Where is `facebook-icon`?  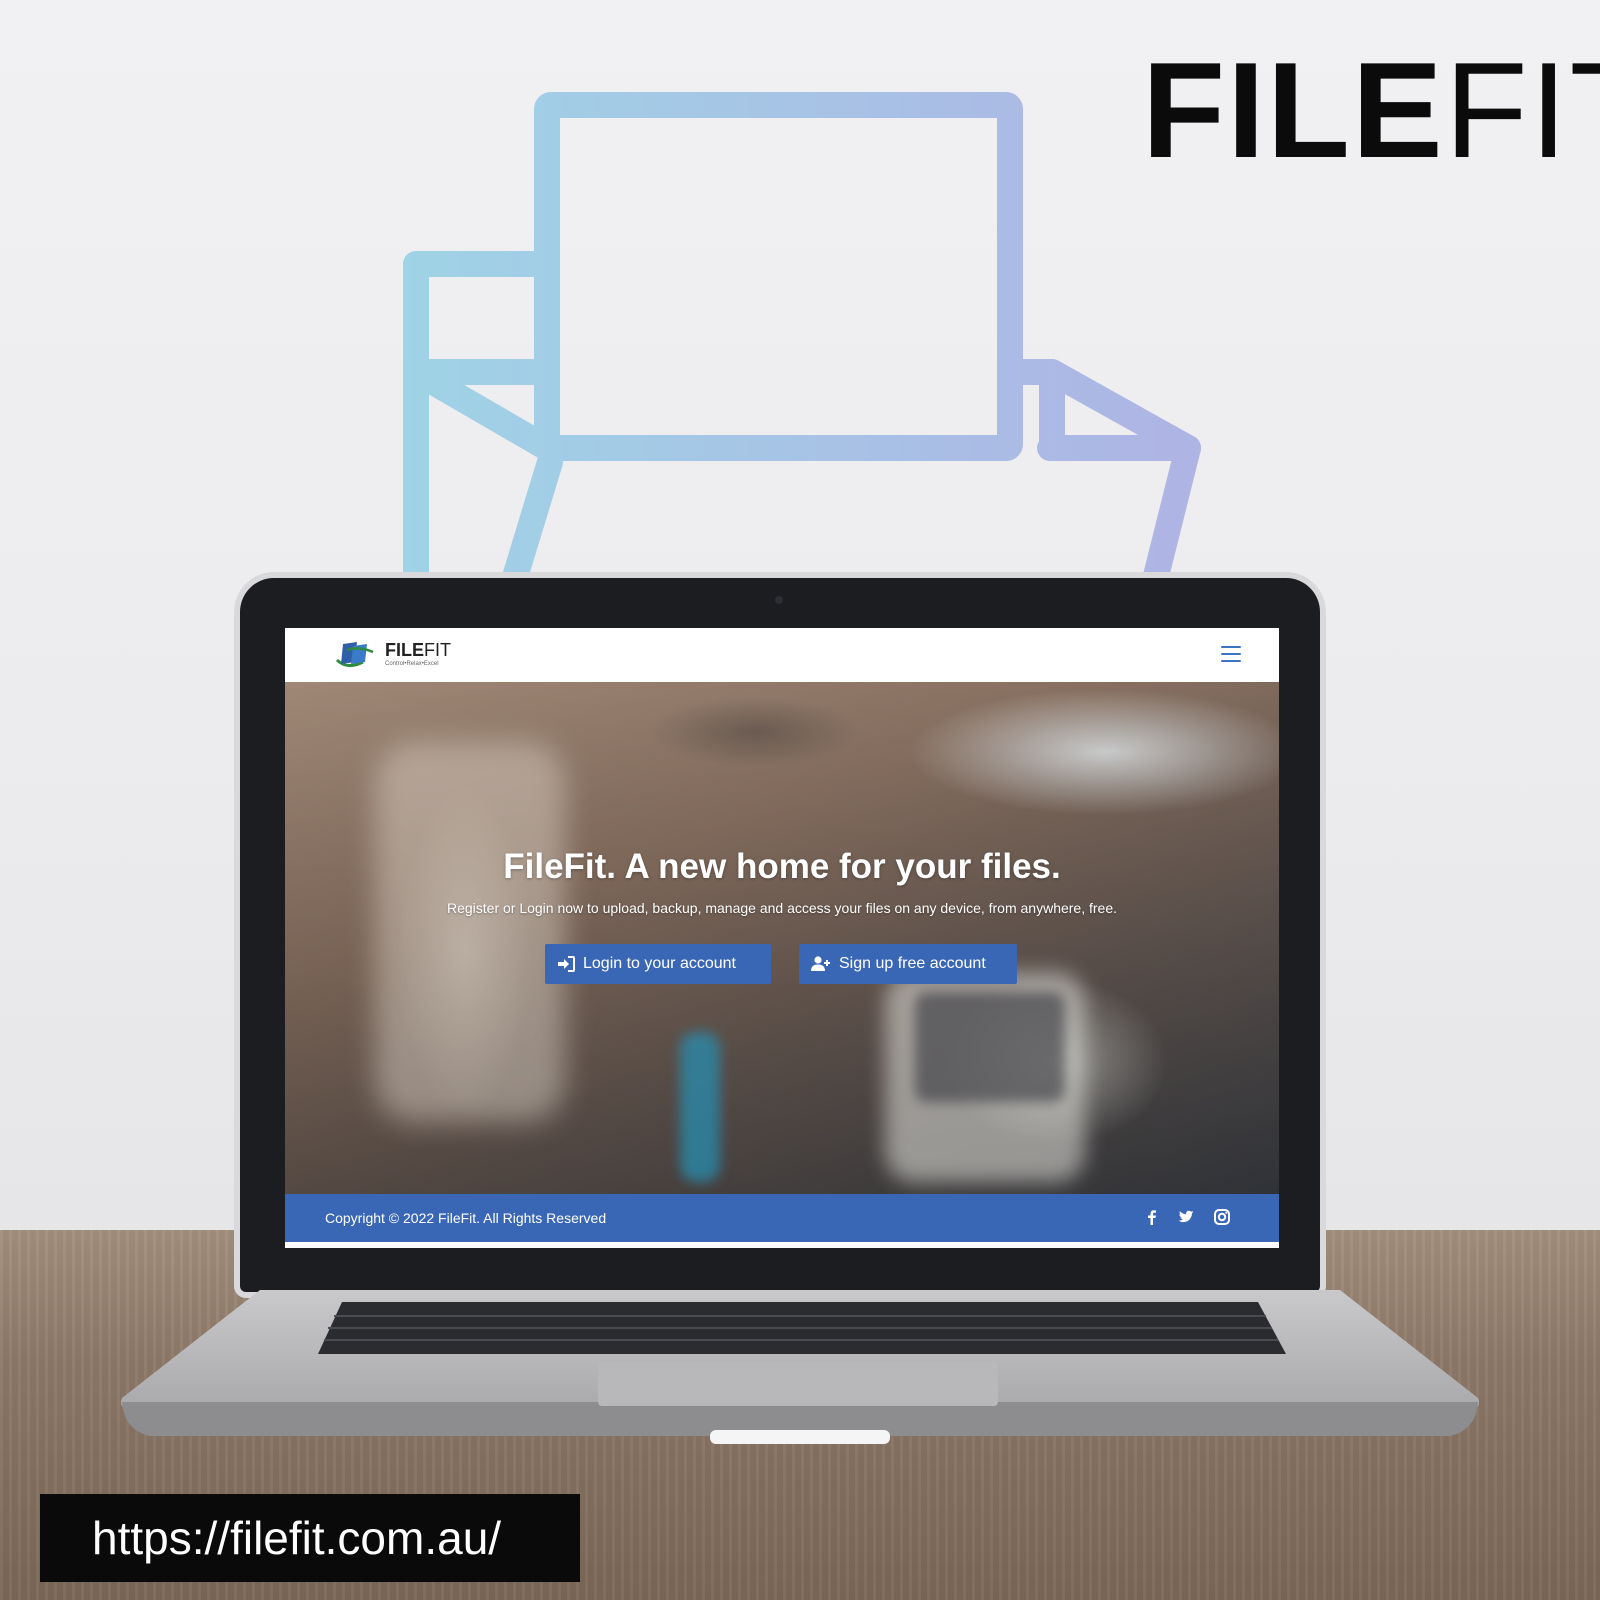 facebook-icon is located at coordinates (1152, 1217).